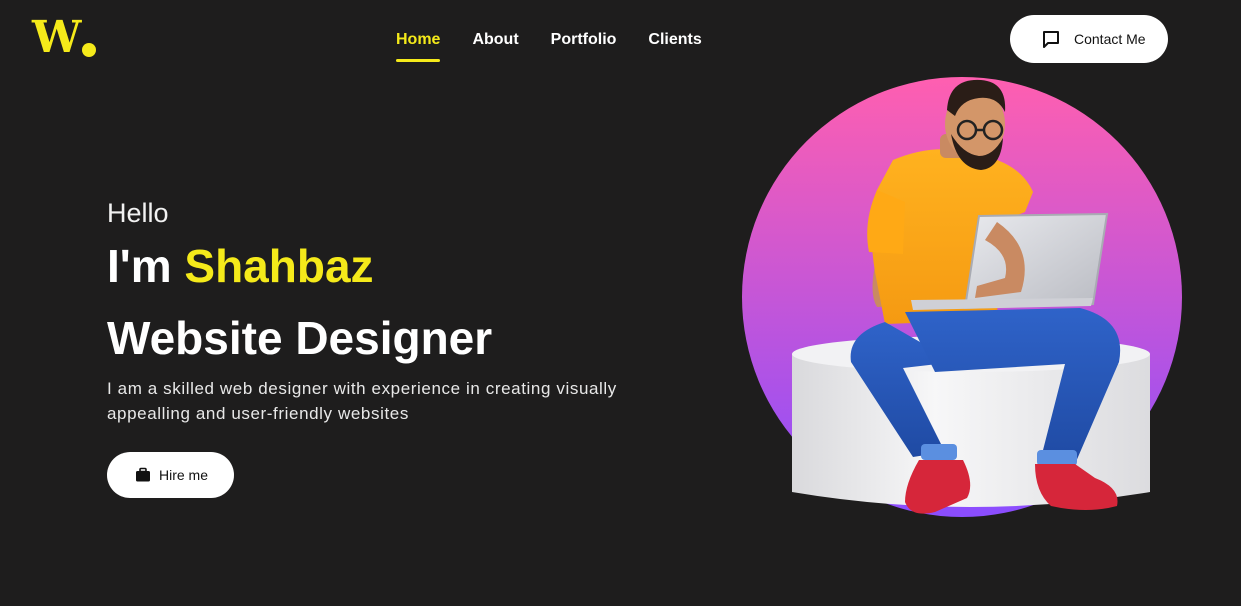 This screenshot has height=606, width=1241. I want to click on nav-item-label: About, so click(495, 39).